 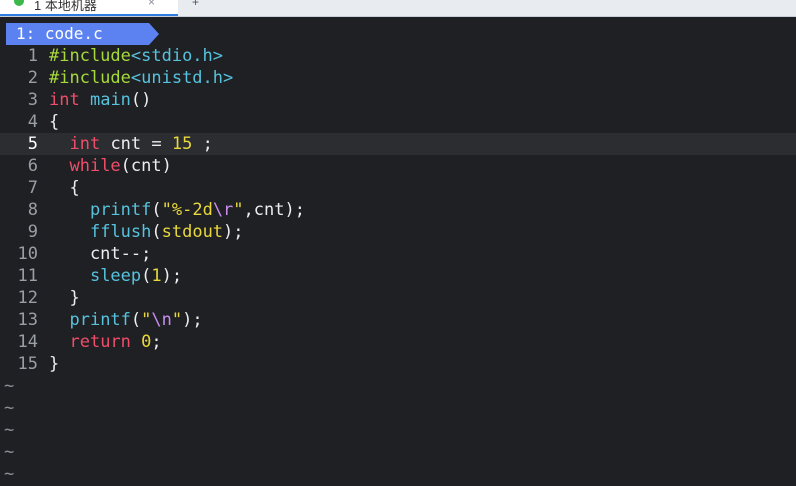 What do you see at coordinates (398, 320) in the screenshot?
I see `code-line: 13 printf("\n");` at bounding box center [398, 320].